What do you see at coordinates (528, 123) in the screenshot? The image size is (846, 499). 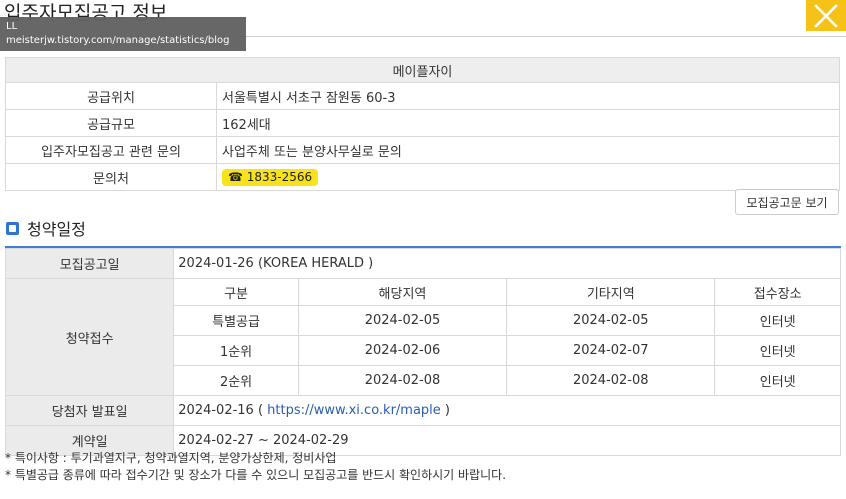 I see `supply-size-value: 162세대` at bounding box center [528, 123].